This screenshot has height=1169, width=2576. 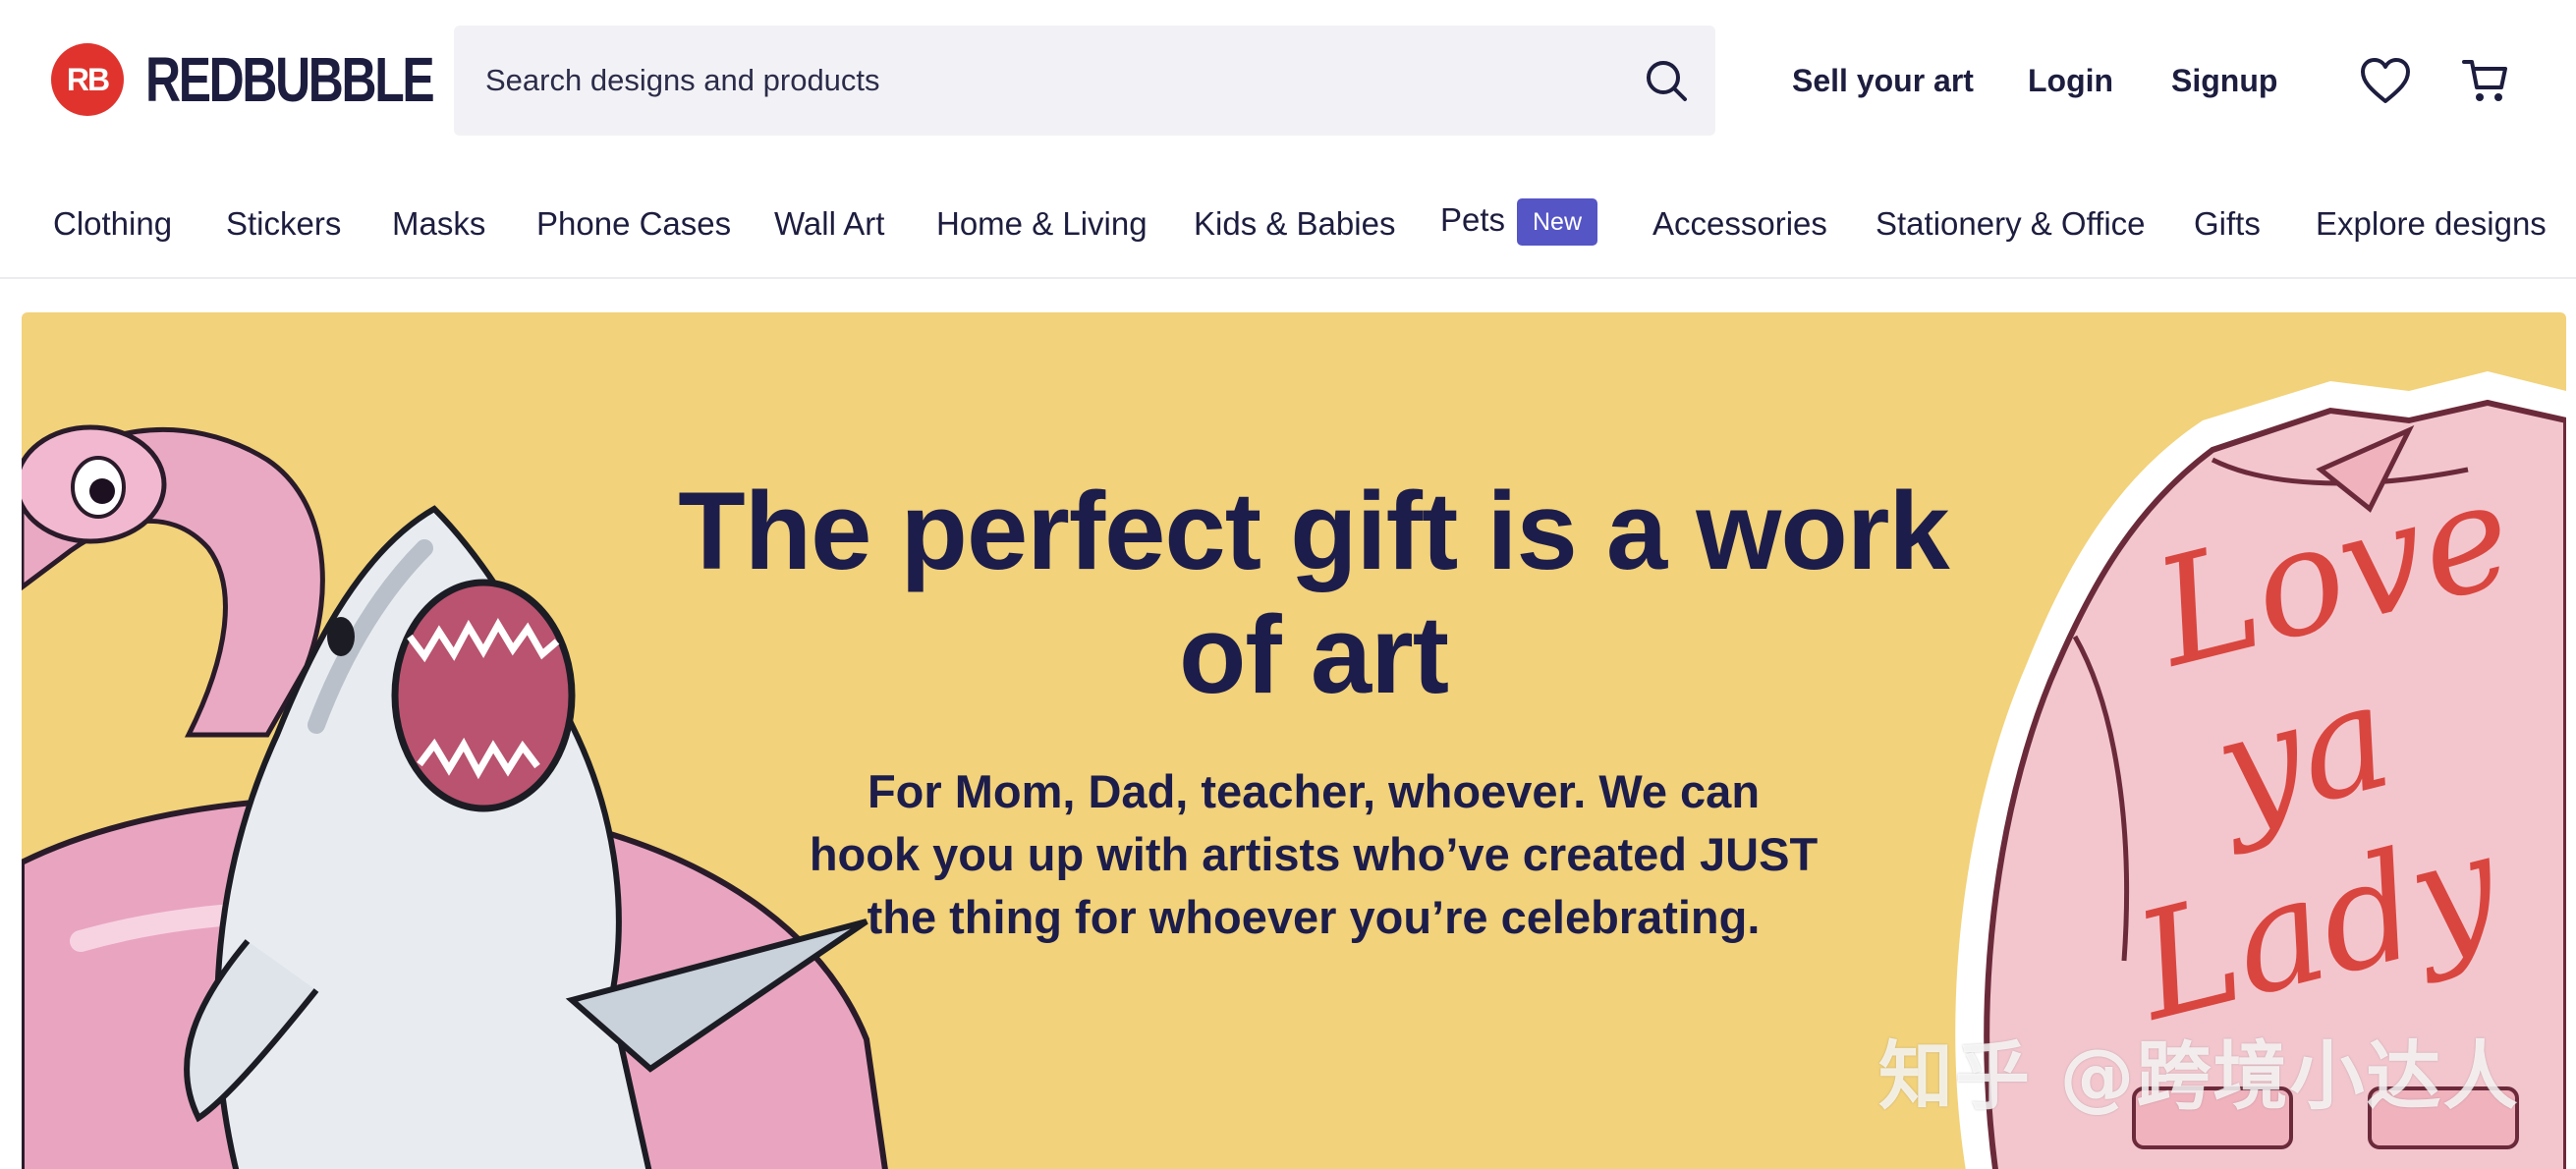 What do you see at coordinates (2431, 224) in the screenshot?
I see `category-explore-designs: Explore designs` at bounding box center [2431, 224].